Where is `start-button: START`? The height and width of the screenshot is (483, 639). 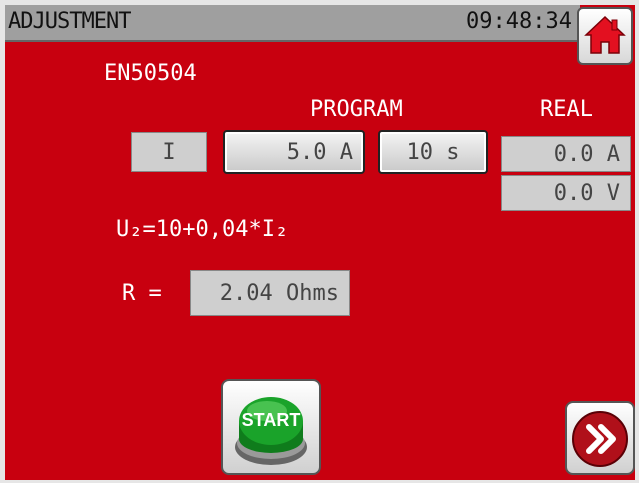 start-button: START is located at coordinates (271, 427).